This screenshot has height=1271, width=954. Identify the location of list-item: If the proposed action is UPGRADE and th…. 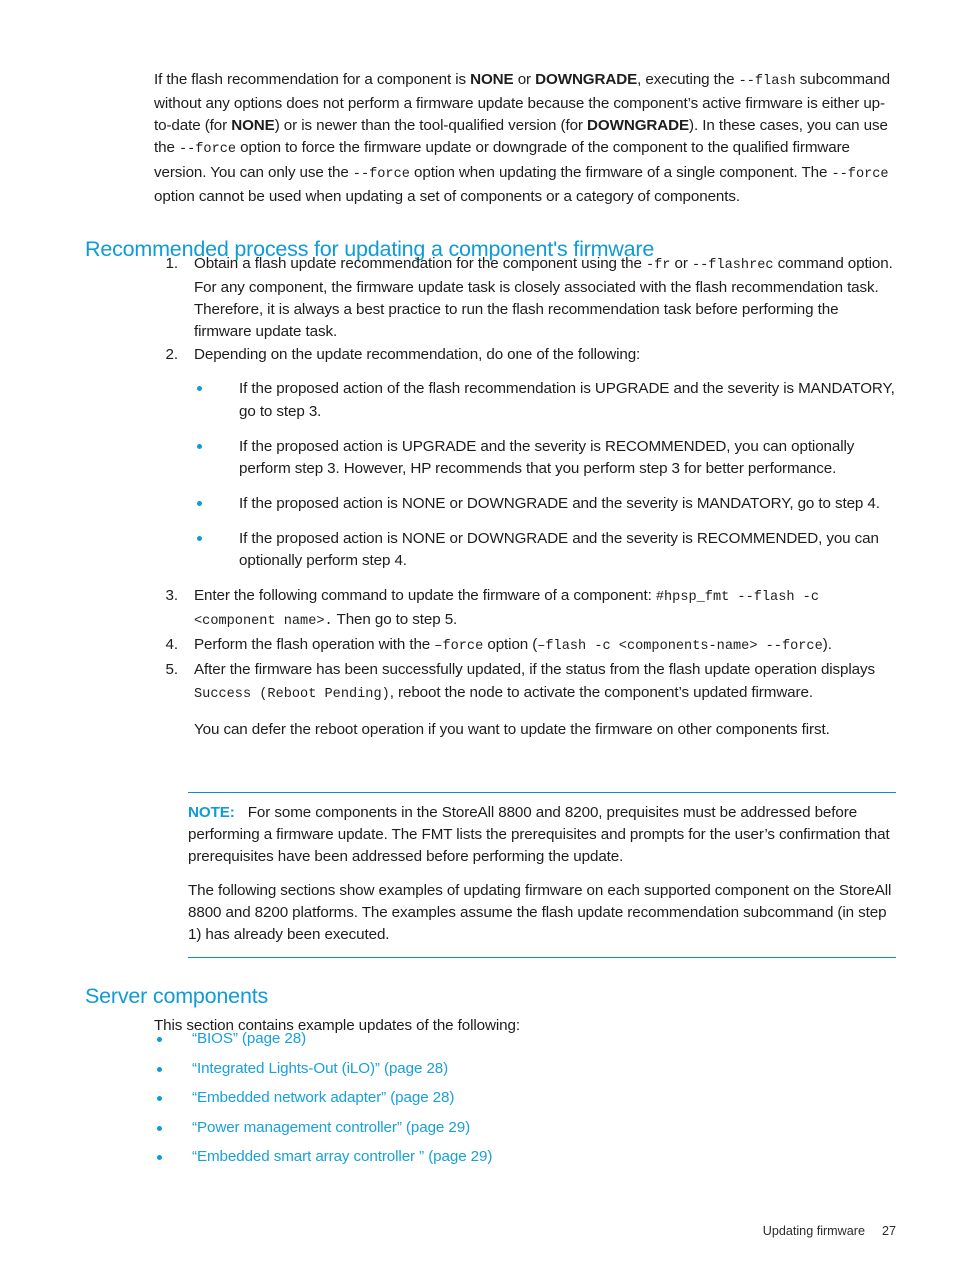
(545, 458).